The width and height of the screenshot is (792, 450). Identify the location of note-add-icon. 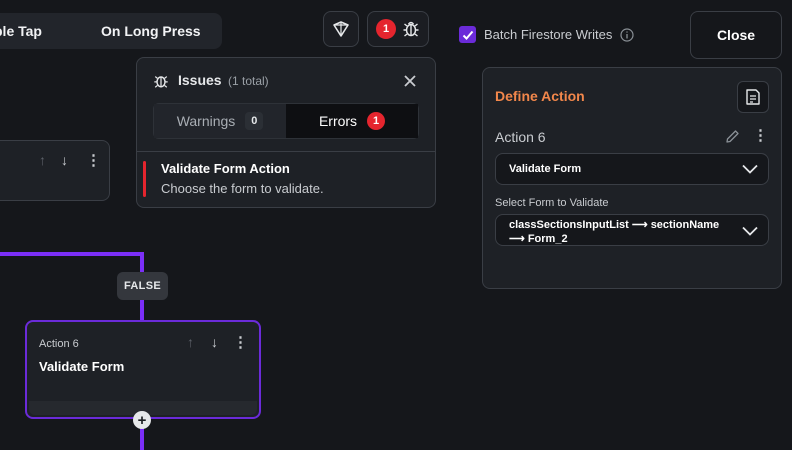
(753, 97).